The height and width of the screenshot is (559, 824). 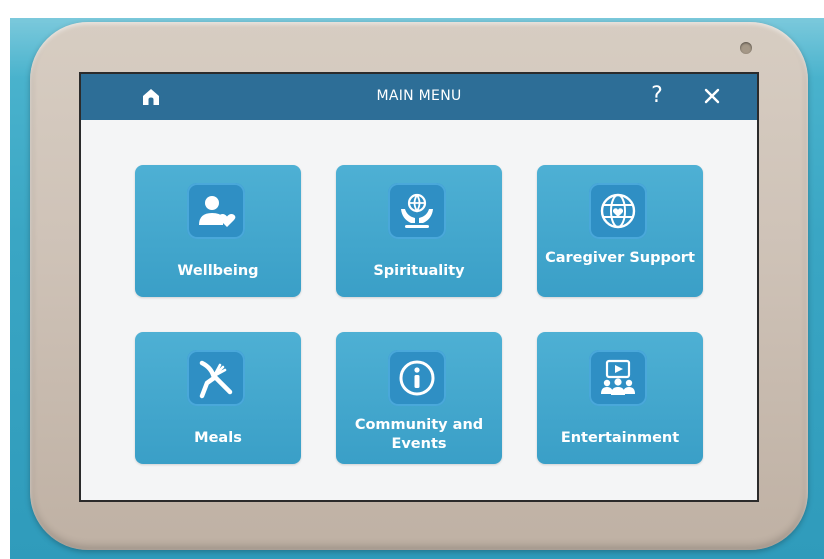 I want to click on tile-spirituality: Spirituality, so click(x=419, y=231).